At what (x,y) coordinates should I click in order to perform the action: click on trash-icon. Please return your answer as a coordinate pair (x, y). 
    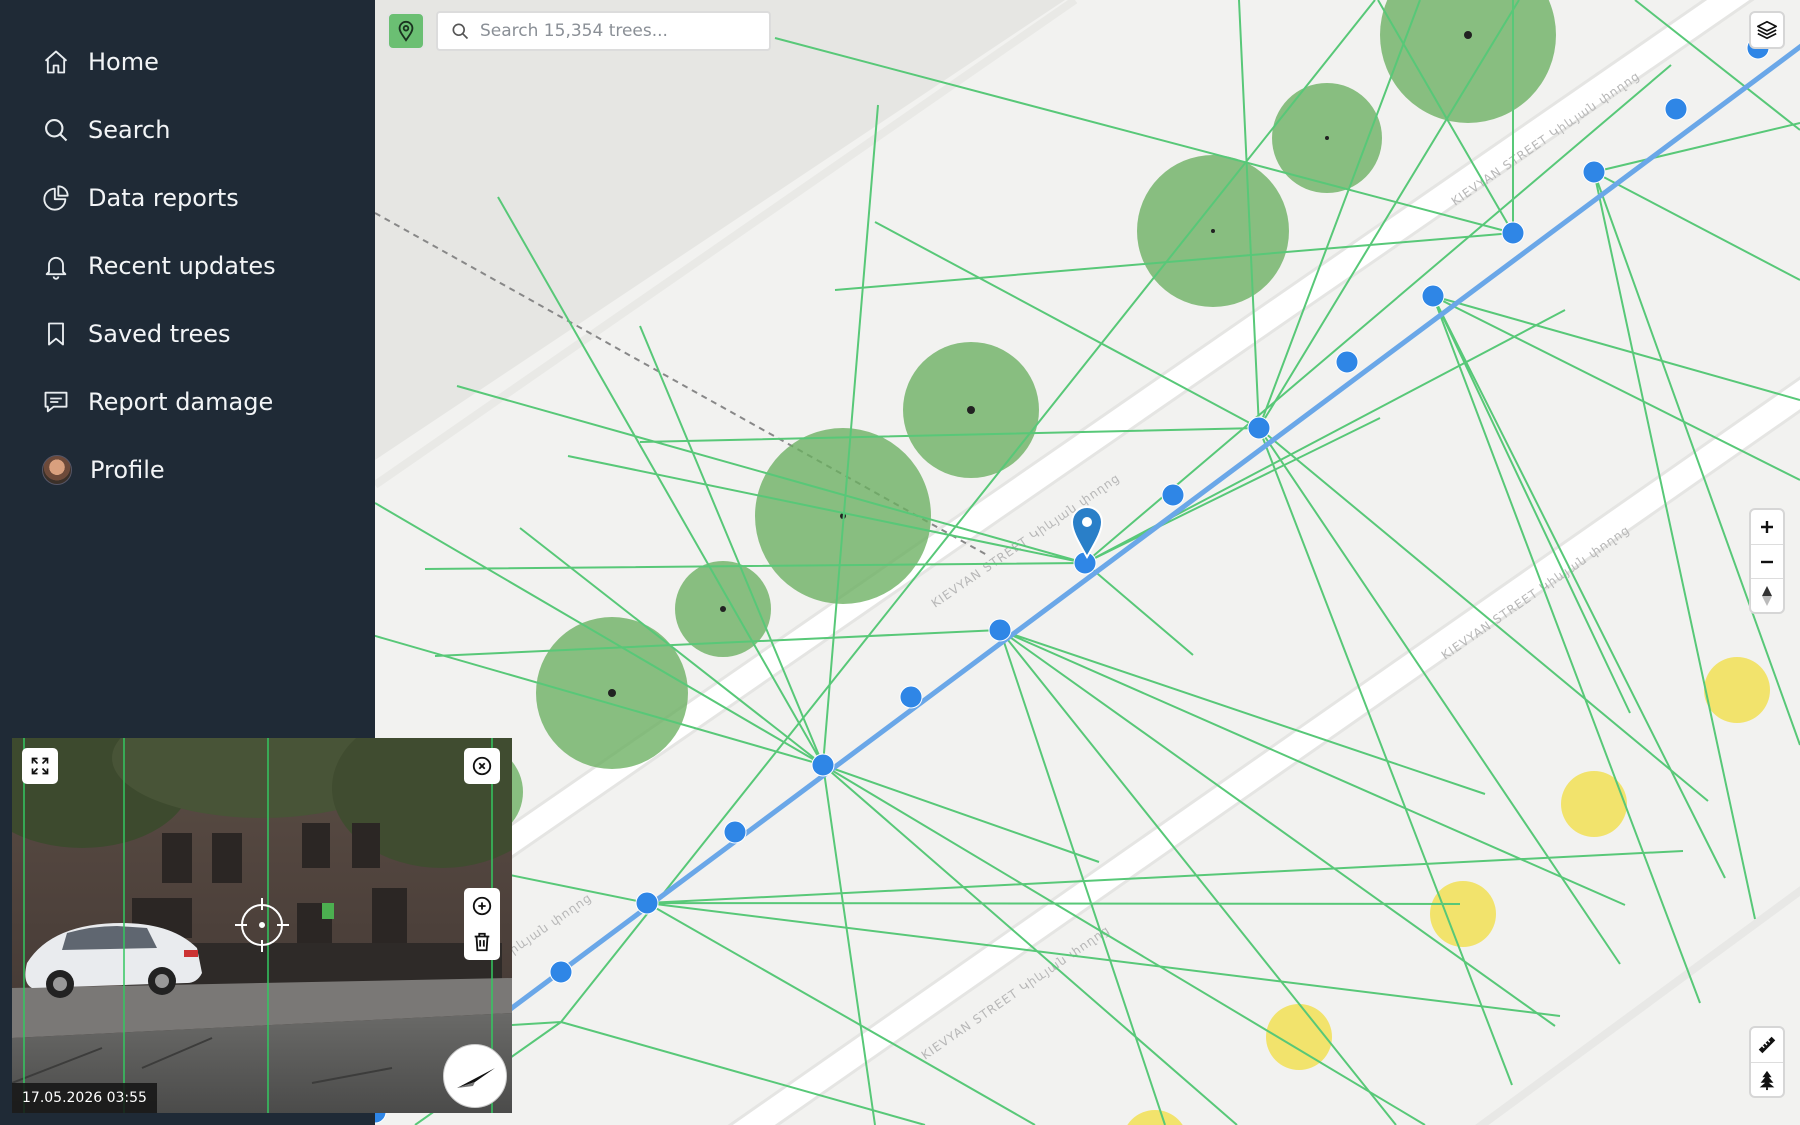
    Looking at the image, I should click on (482, 942).